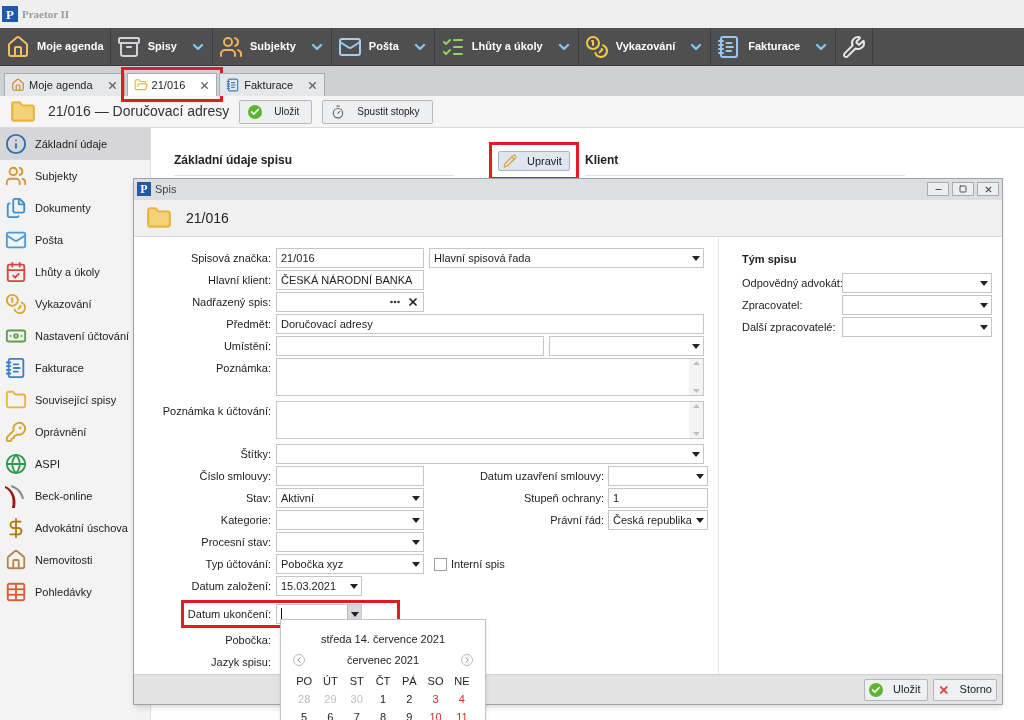 This screenshot has width=1024, height=720. I want to click on dropdown-field: Aktivní, so click(350, 498).